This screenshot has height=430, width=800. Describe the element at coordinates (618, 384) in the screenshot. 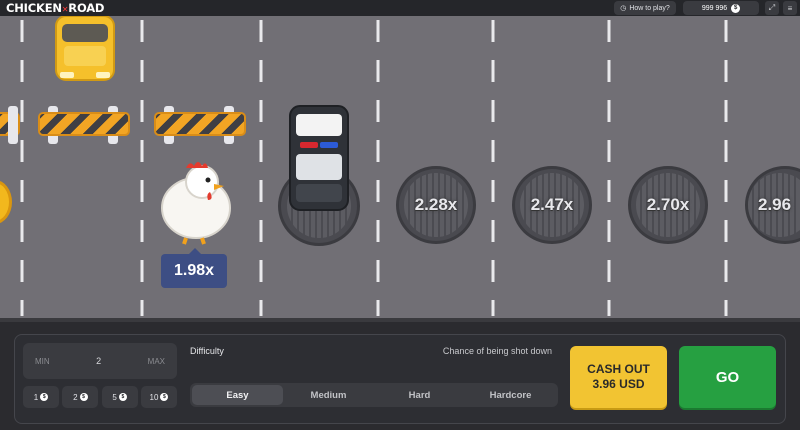

I see `cash-out-amount: 3.96 USD` at that location.